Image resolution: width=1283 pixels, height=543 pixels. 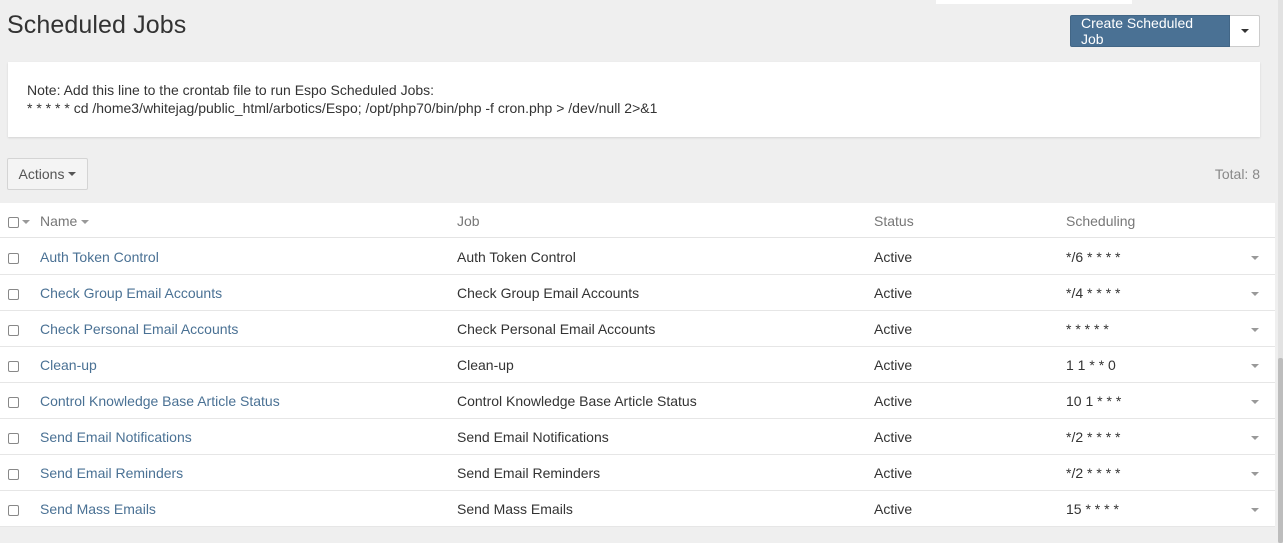 I want to click on scheduling-cell: 10 1 * * *, so click(x=1094, y=401).